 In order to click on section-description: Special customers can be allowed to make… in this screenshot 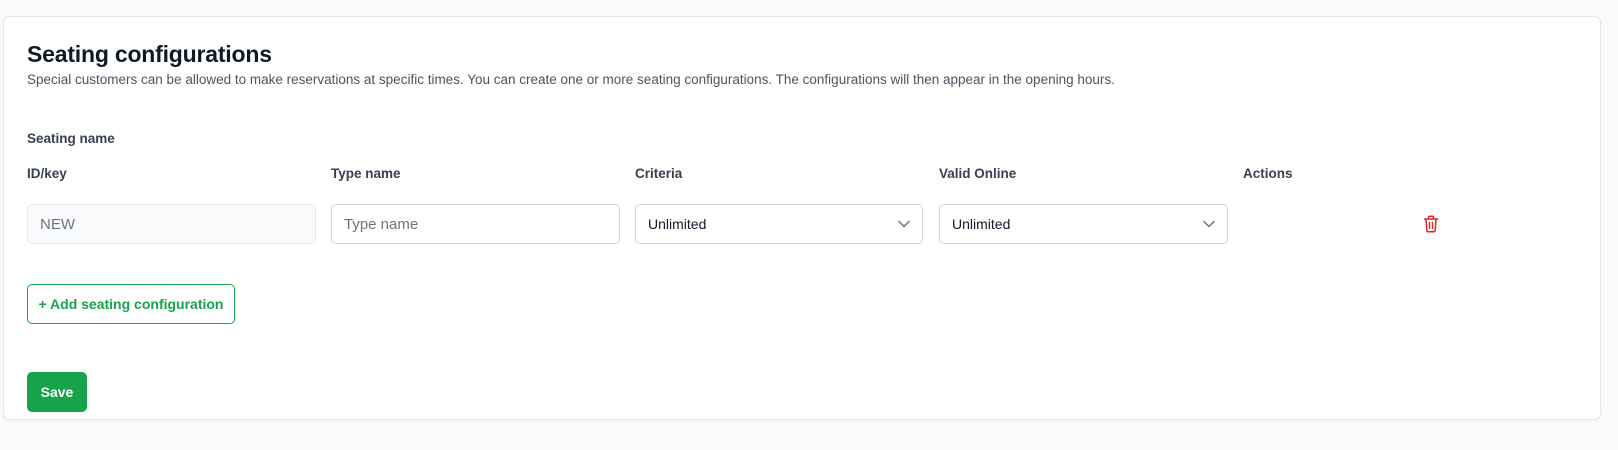, I will do `click(571, 79)`.